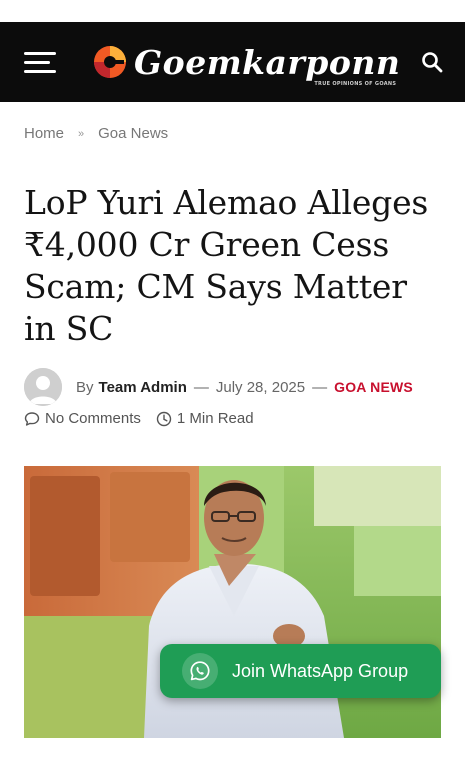 Image resolution: width=465 pixels, height=758 pixels. I want to click on category-link: GOA NEWS, so click(373, 387).